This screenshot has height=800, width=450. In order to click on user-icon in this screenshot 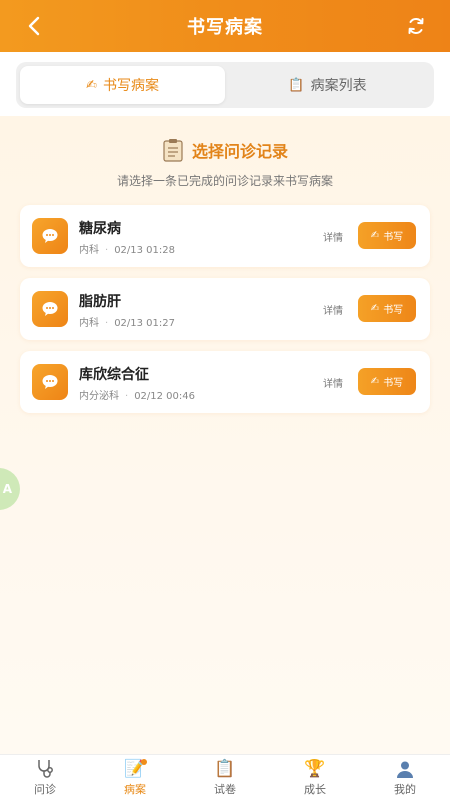, I will do `click(405, 769)`.